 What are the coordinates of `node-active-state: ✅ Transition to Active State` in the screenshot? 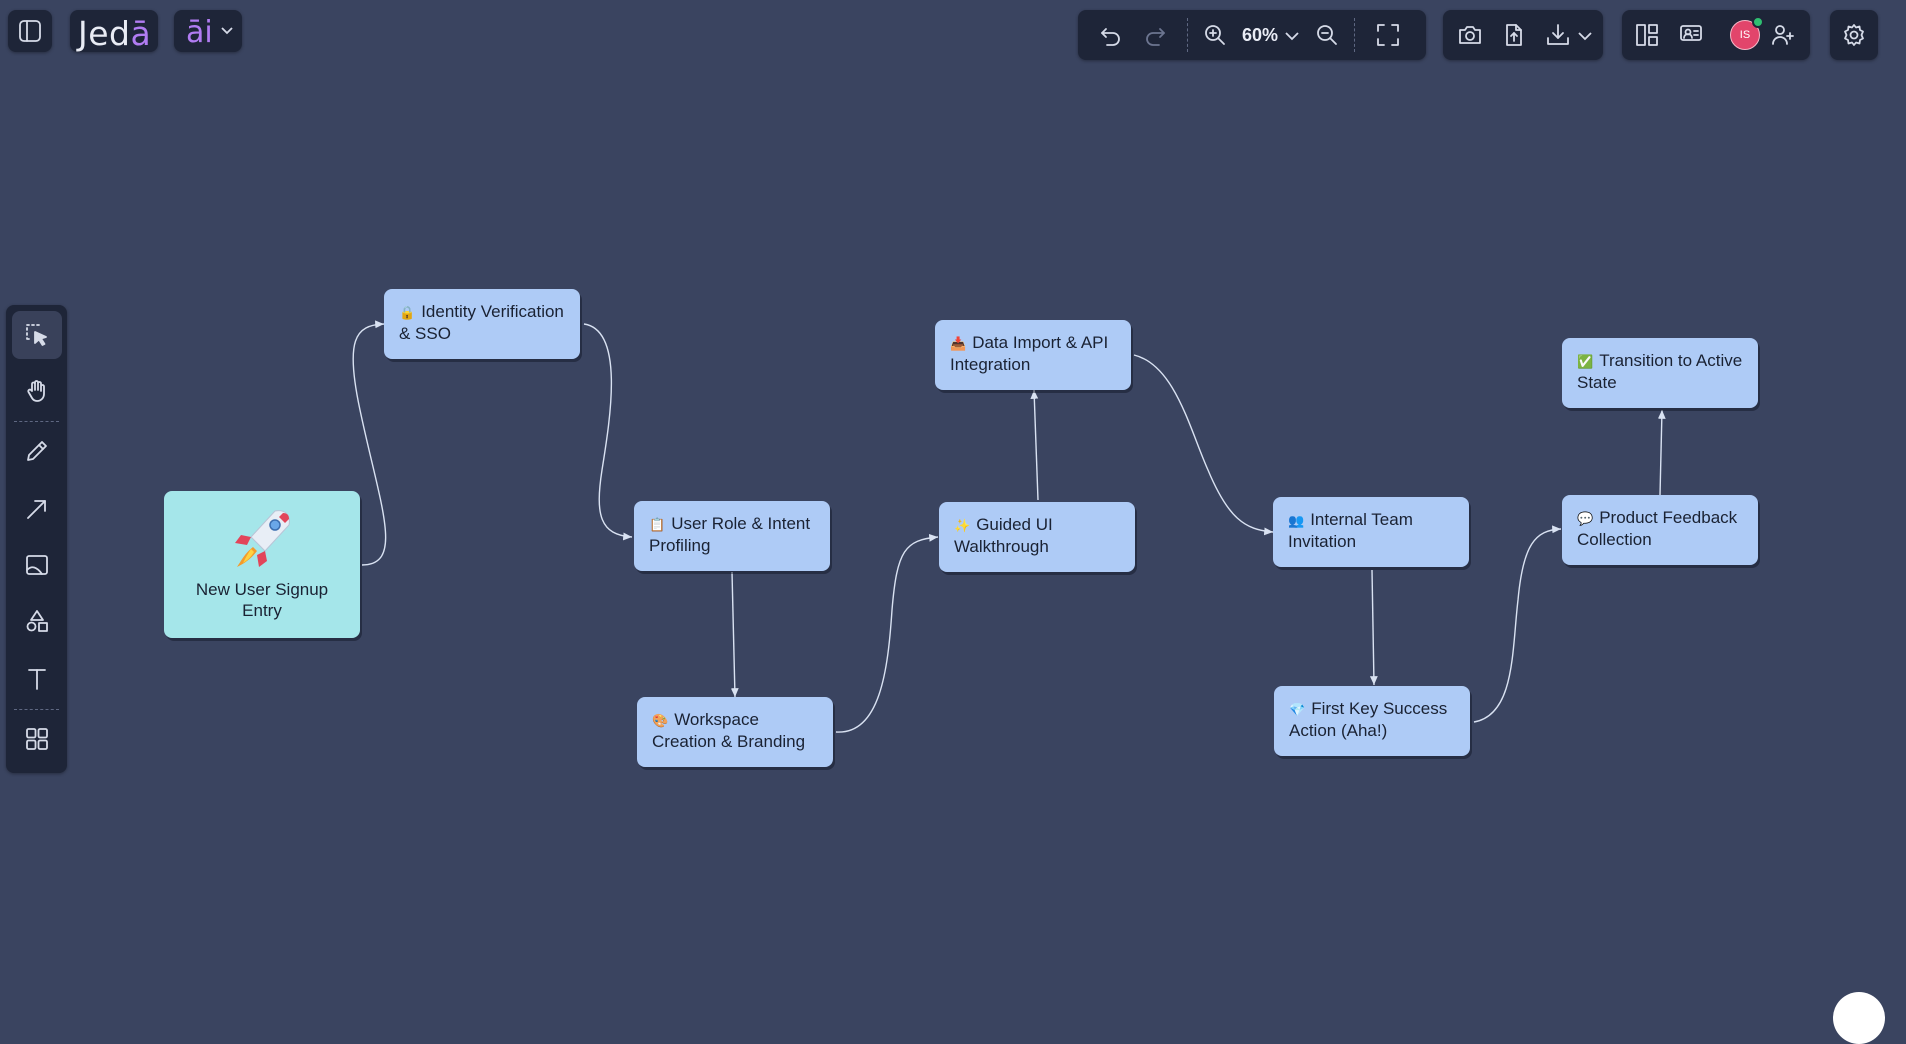 It's located at (1660, 373).